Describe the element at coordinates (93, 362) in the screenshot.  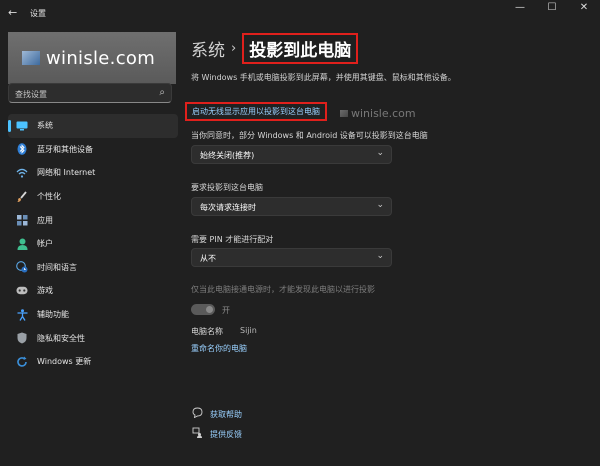
I see `sidebar-item-windows-update: Windows 更新` at that location.